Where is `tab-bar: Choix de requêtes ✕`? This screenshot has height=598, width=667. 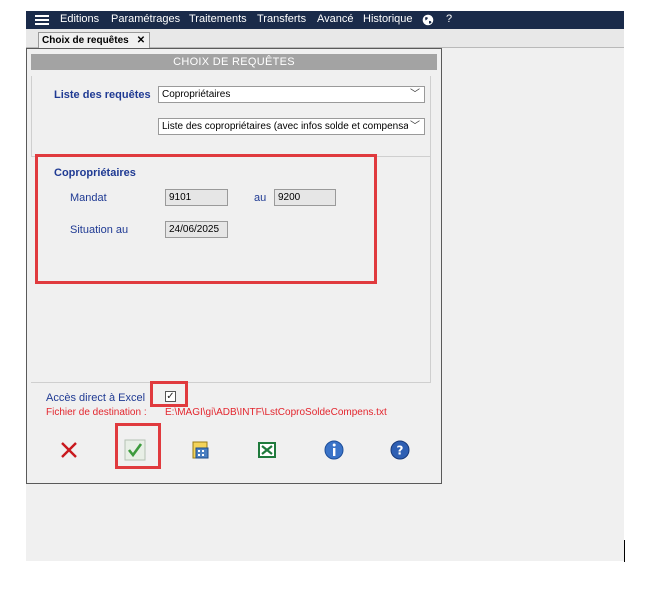
tab-bar: Choix de requêtes ✕ is located at coordinates (325, 38).